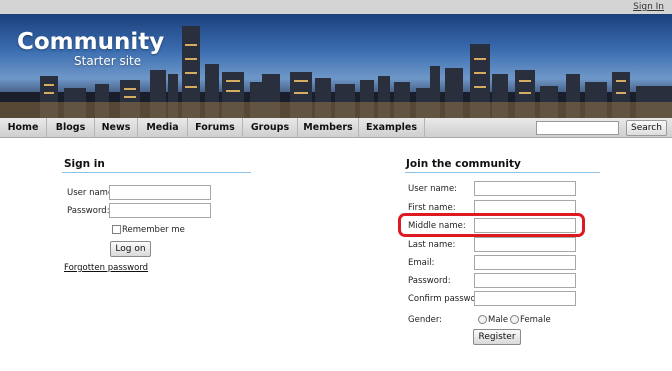 The height and width of the screenshot is (371, 672). I want to click on nav-media: Media, so click(163, 128).